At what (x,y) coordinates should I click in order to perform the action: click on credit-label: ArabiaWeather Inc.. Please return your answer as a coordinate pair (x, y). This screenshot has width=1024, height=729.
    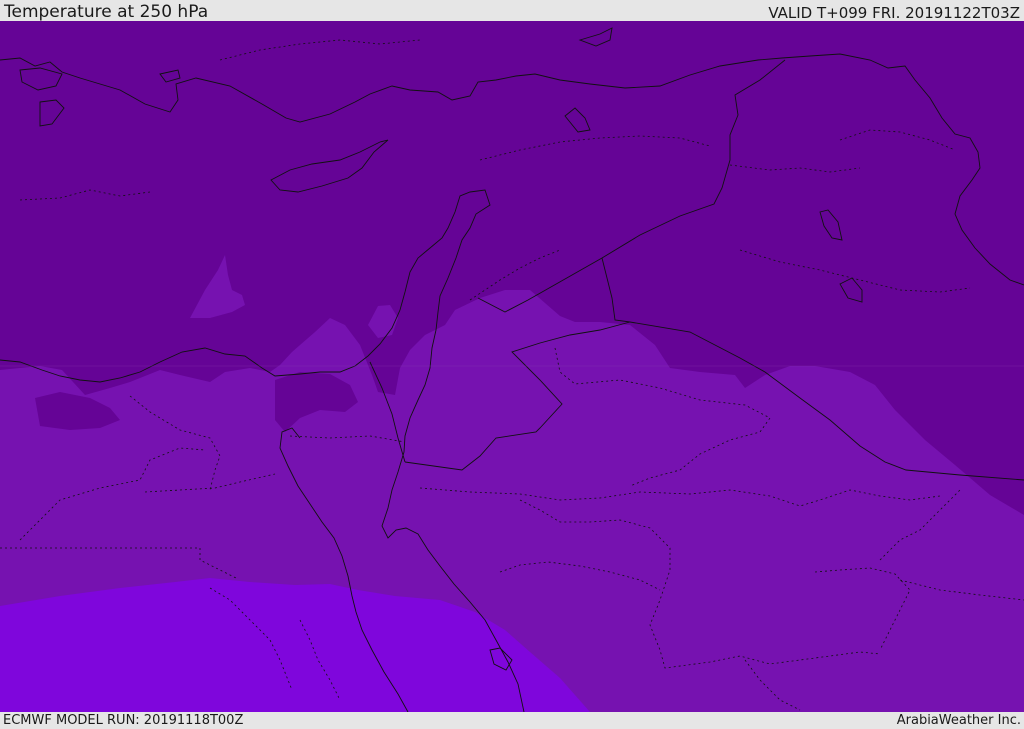
    Looking at the image, I should click on (958, 720).